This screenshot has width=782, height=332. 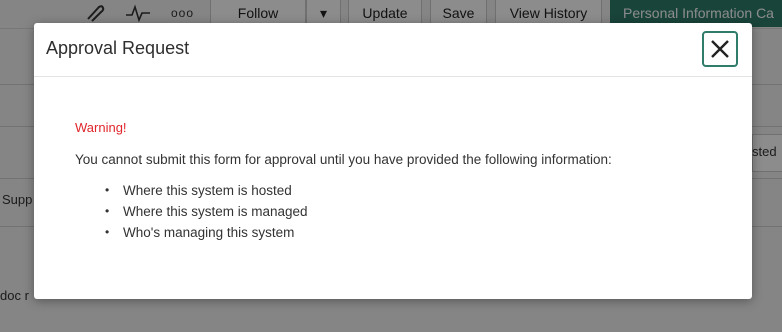 I want to click on list-item: • Who's managing this system, so click(x=191, y=232).